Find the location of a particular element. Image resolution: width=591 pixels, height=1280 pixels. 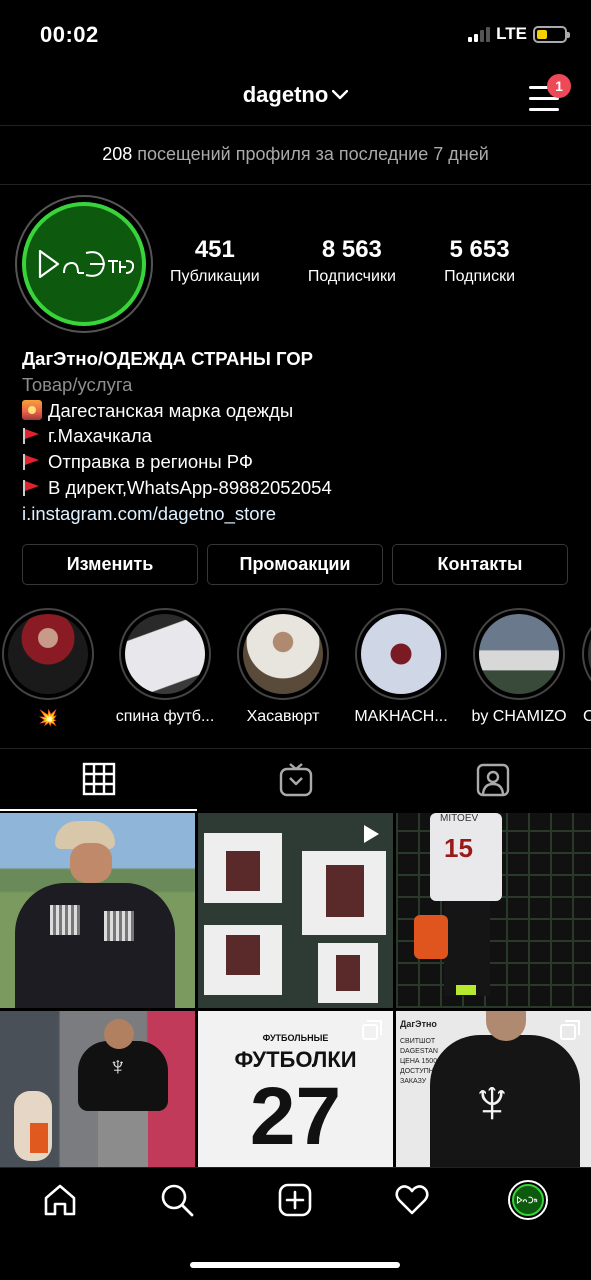

account-switcher: dagetno is located at coordinates (295, 94).